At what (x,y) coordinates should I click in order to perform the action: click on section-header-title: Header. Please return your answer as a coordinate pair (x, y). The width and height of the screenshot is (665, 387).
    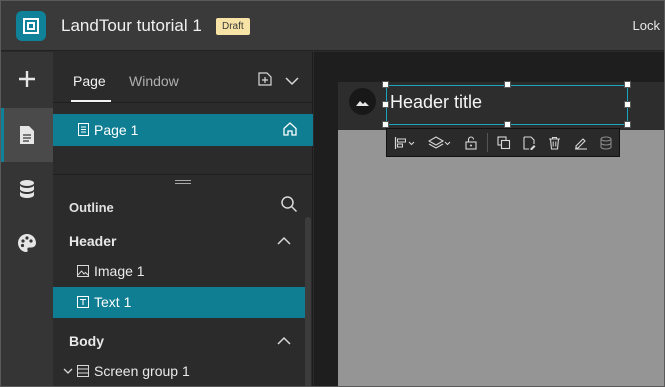
    Looking at the image, I should click on (92, 241).